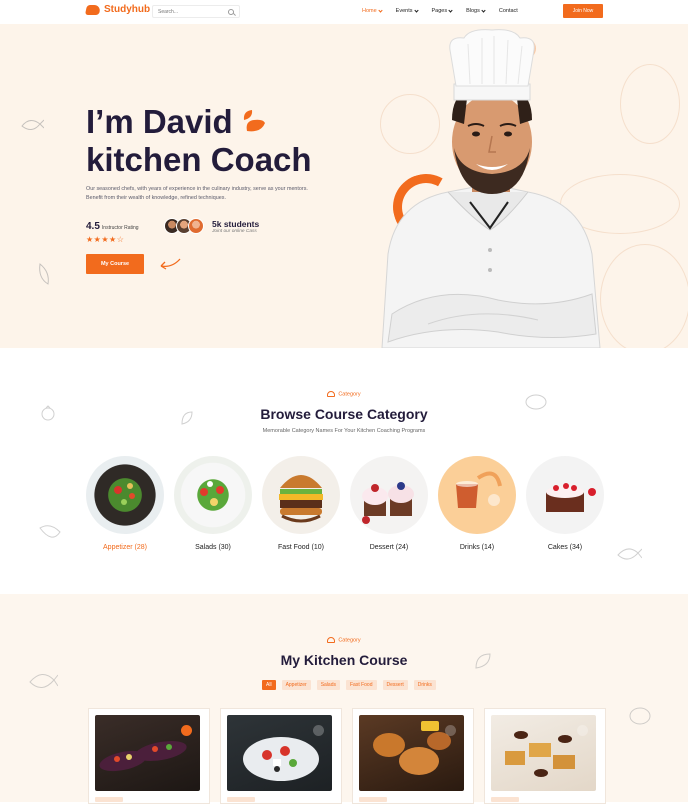 Image resolution: width=688 pixels, height=804 pixels. I want to click on nav-home-label: Home, so click(369, 11).